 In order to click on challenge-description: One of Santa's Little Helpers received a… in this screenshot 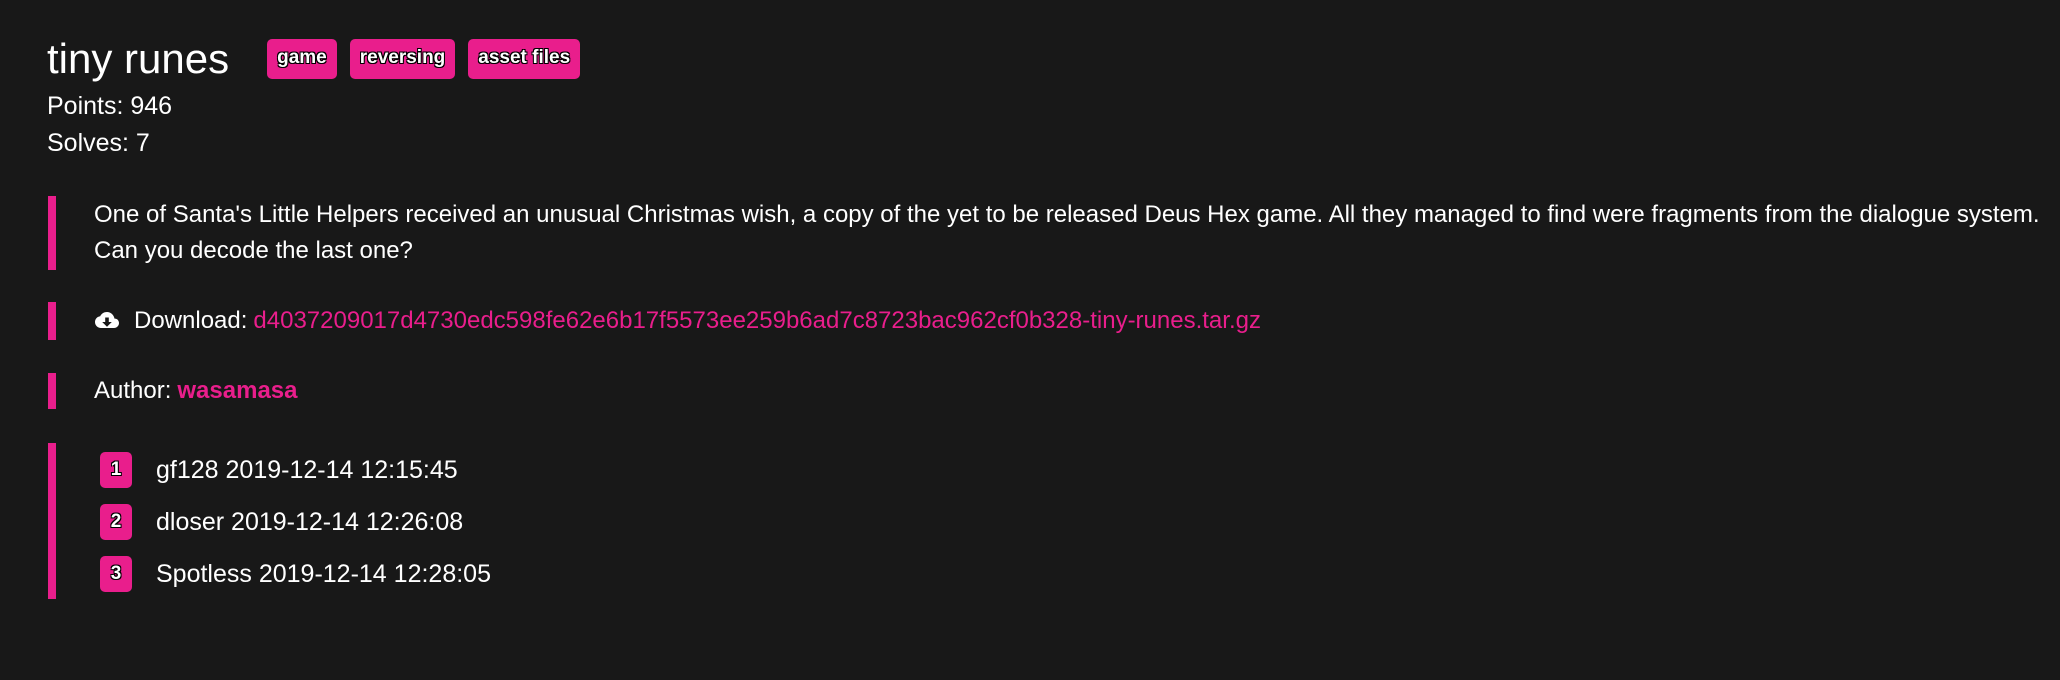, I will do `click(1067, 232)`.